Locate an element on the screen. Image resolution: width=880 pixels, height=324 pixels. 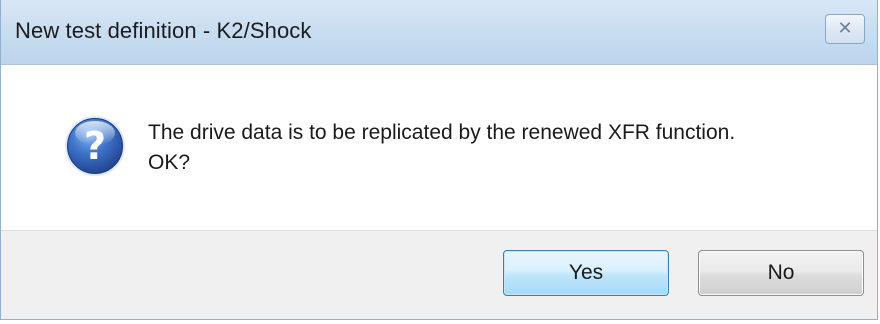
close-button: ✕ is located at coordinates (845, 29).